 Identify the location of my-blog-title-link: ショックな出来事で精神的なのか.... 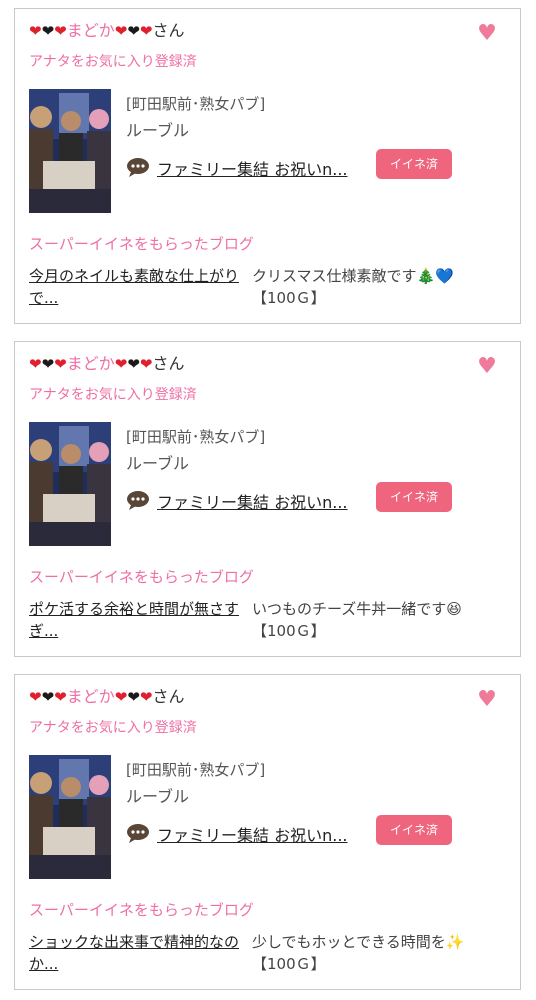
(139, 953).